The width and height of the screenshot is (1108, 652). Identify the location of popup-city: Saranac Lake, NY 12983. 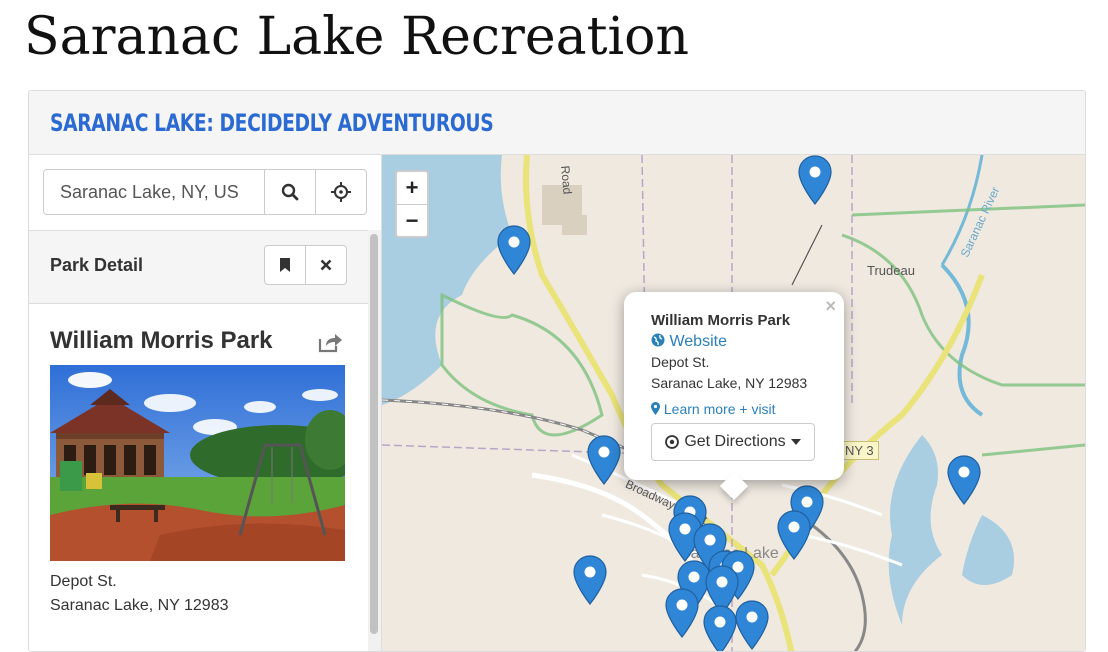
(729, 383).